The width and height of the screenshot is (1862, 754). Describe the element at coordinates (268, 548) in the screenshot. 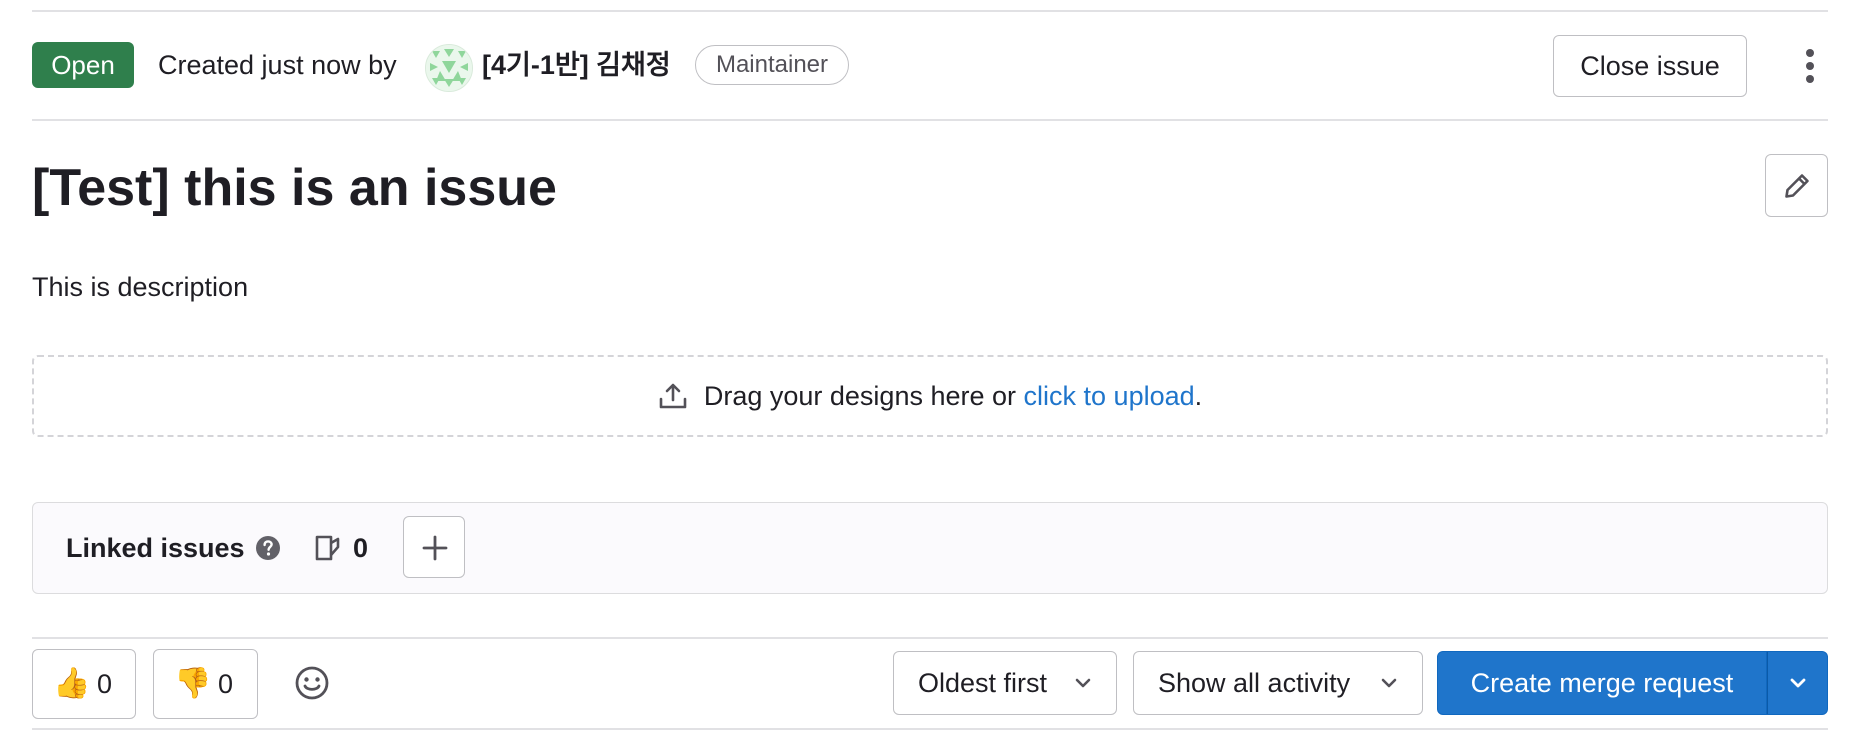

I see `question-circle-icon` at that location.